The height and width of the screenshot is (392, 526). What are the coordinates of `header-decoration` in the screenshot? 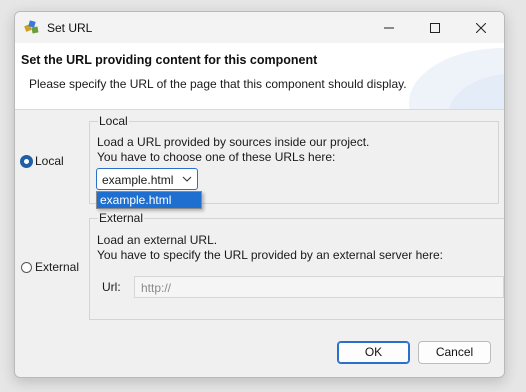 It's located at (456, 78).